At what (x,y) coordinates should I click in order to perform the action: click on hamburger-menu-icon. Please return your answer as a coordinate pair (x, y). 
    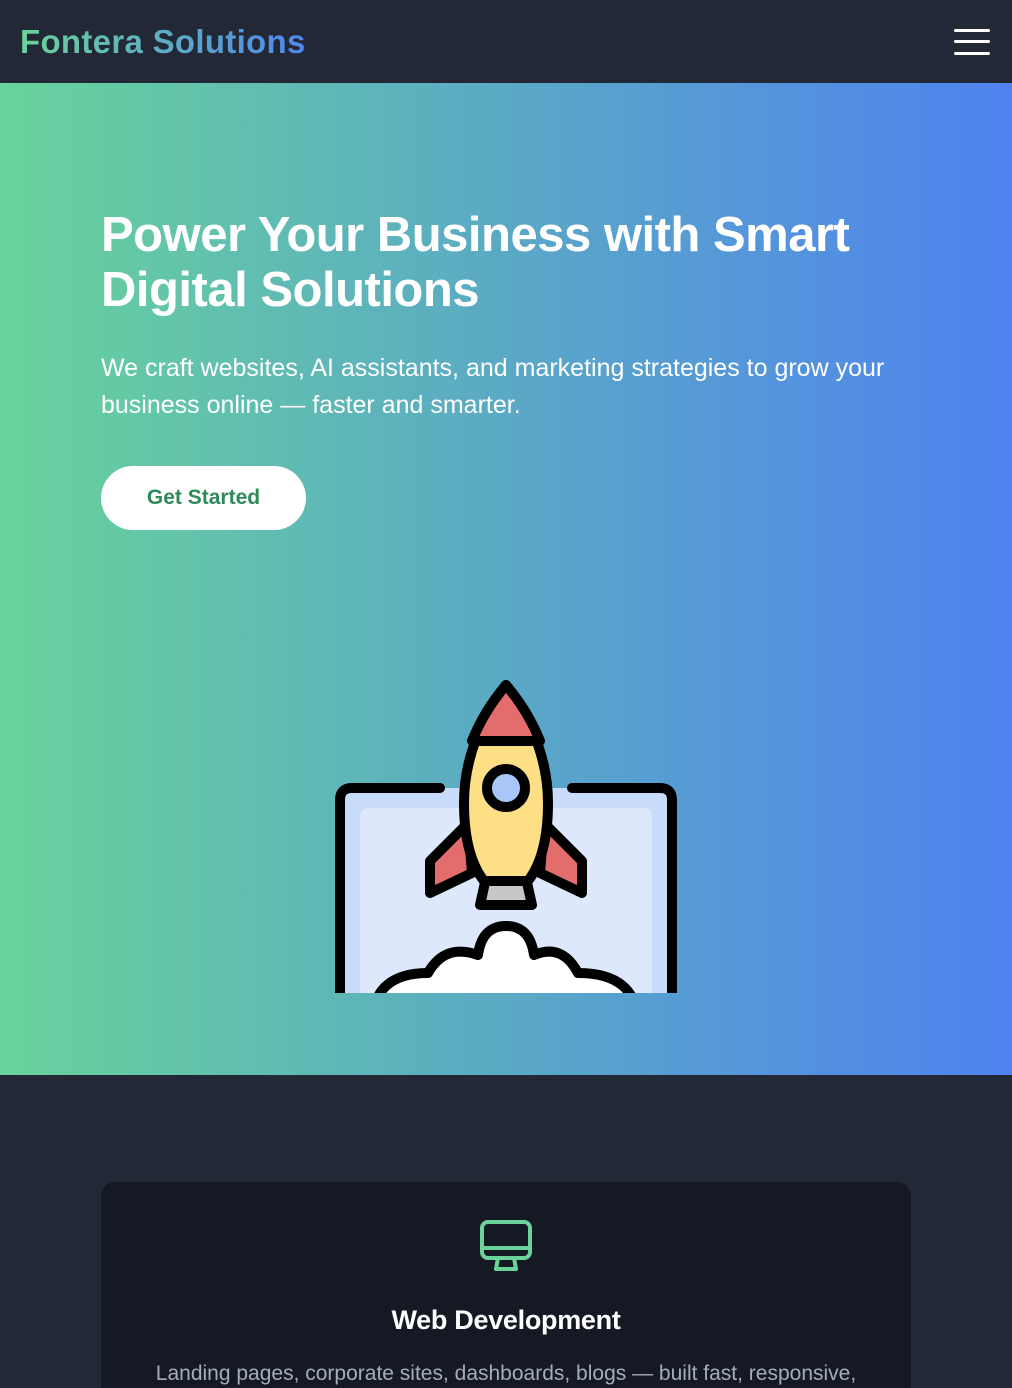
    Looking at the image, I should click on (972, 42).